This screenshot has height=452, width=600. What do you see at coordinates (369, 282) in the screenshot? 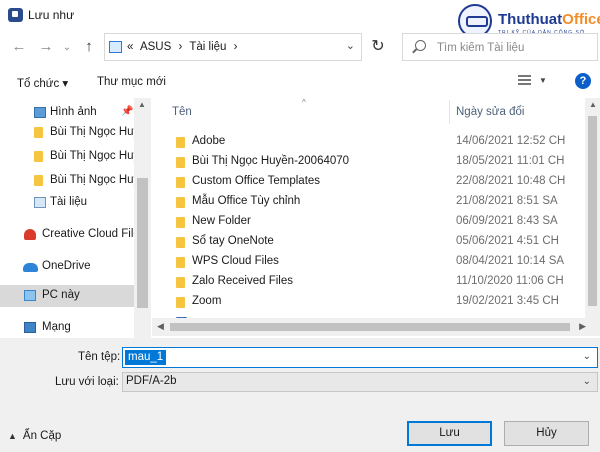
I see `file-row: Zalo Received Files 11/10/2020 11:06 CH` at bounding box center [369, 282].